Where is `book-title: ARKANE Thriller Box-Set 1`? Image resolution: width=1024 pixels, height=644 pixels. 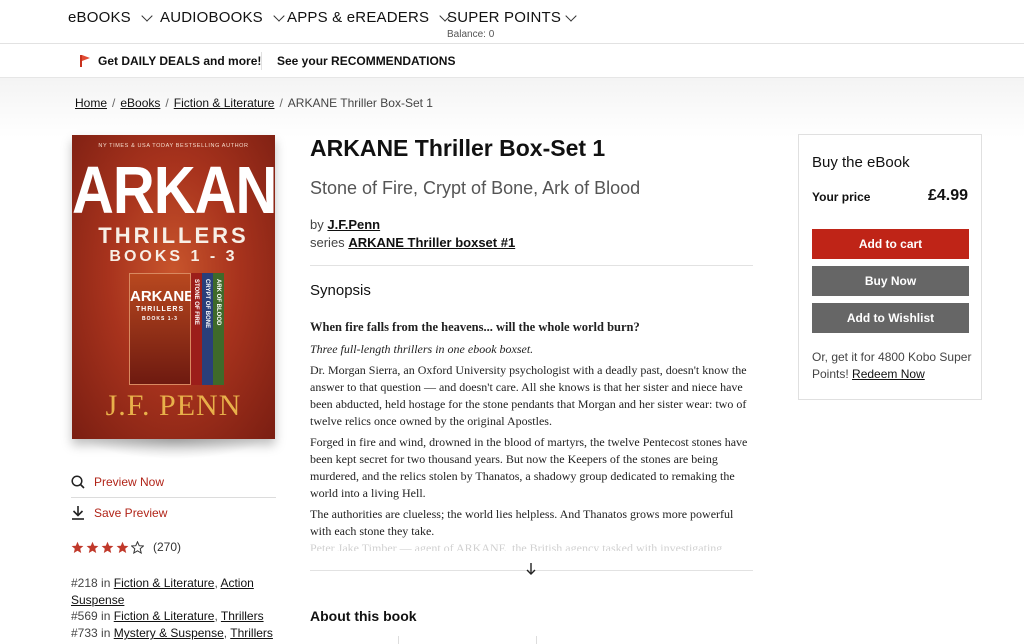 book-title: ARKANE Thriller Box-Set 1 is located at coordinates (458, 148).